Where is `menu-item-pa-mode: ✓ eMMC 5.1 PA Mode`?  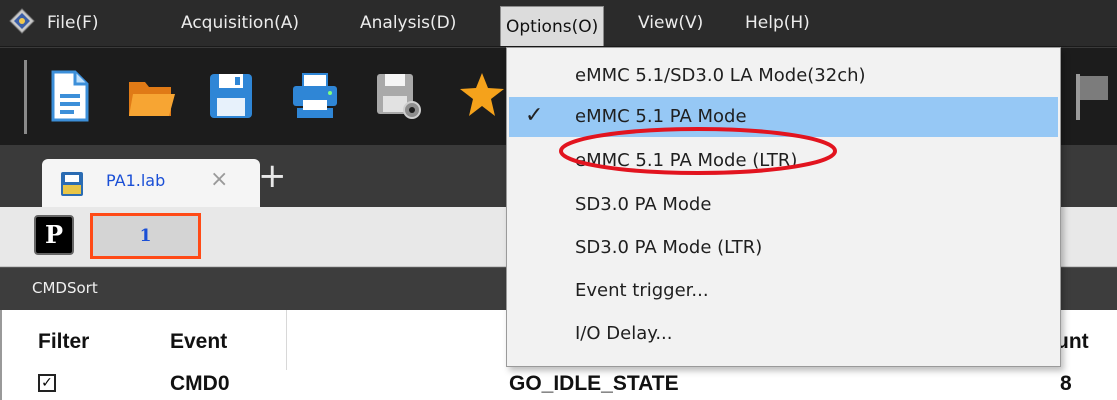 menu-item-pa-mode: ✓ eMMC 5.1 PA Mode is located at coordinates (783, 117).